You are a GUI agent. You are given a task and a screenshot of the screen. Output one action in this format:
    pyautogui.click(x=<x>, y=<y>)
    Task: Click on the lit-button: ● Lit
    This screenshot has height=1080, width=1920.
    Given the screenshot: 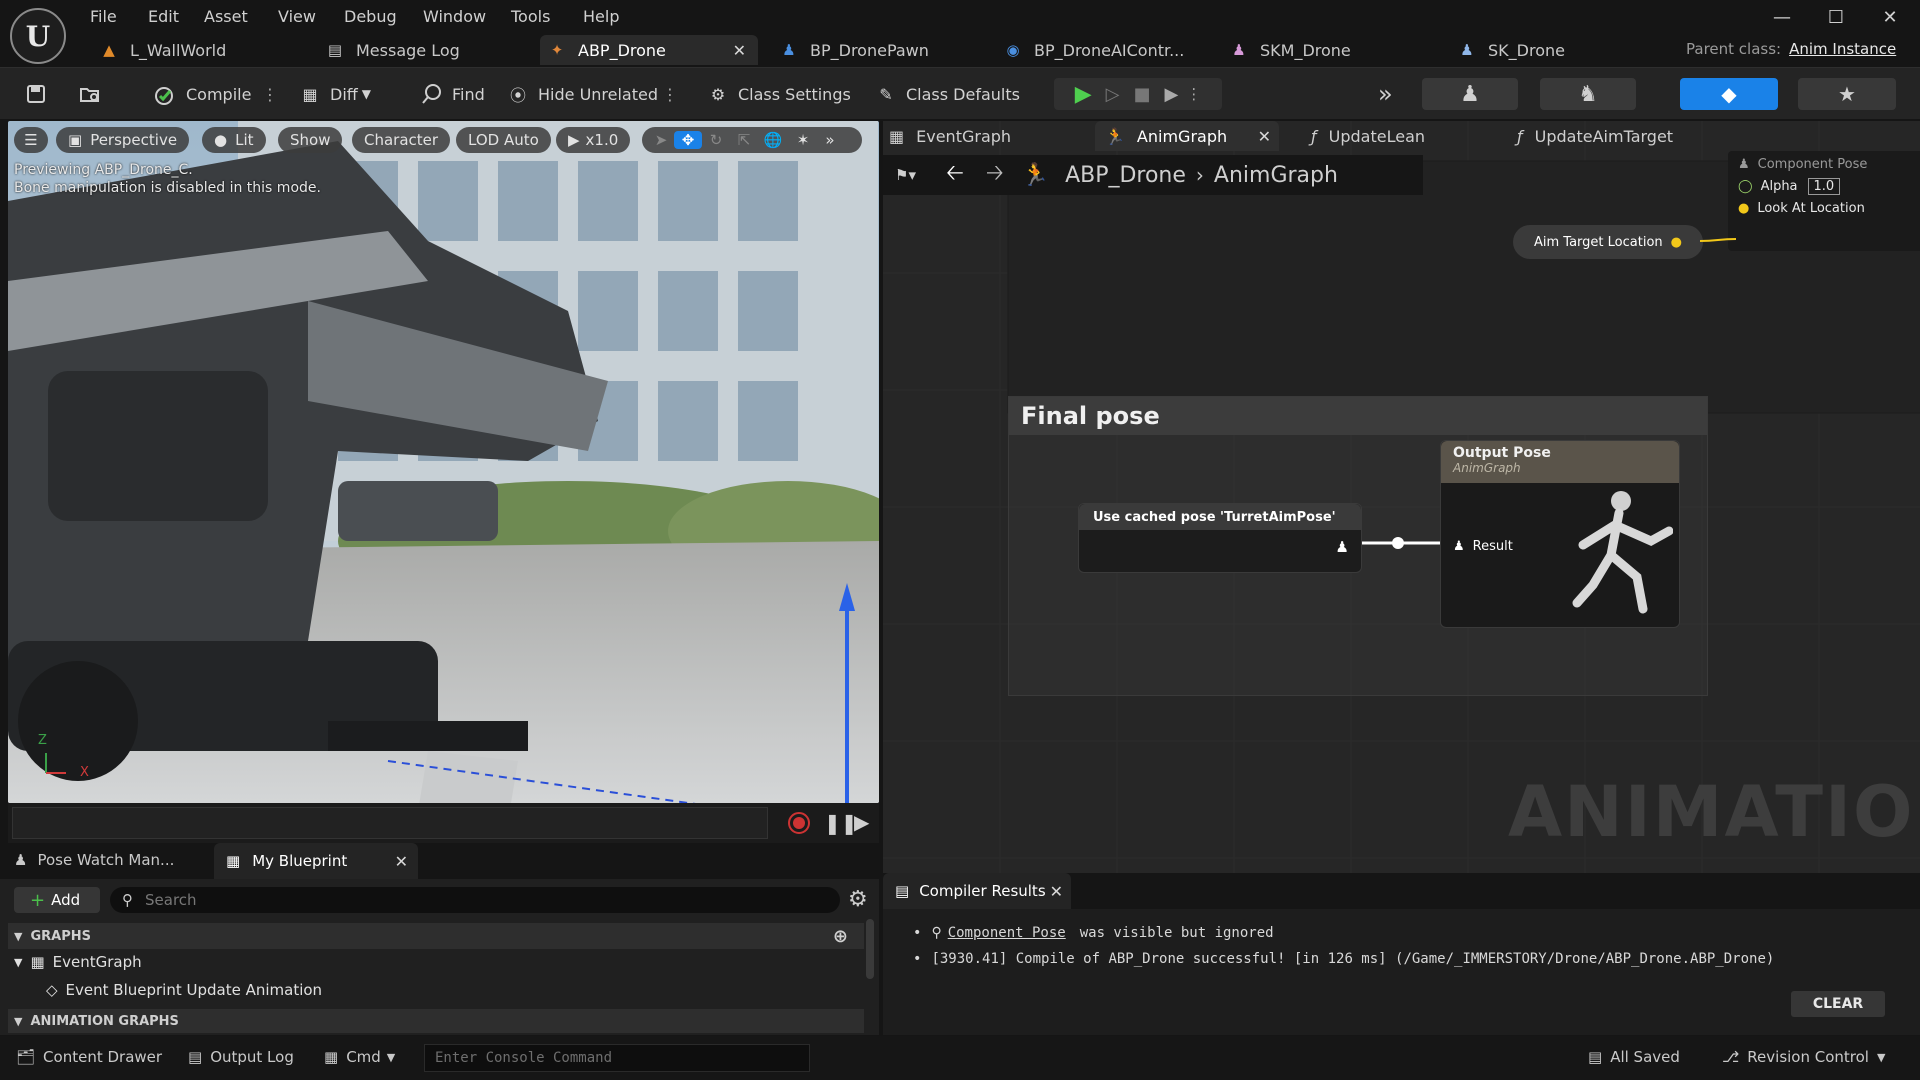 What is the action you would take?
    pyautogui.click(x=234, y=140)
    